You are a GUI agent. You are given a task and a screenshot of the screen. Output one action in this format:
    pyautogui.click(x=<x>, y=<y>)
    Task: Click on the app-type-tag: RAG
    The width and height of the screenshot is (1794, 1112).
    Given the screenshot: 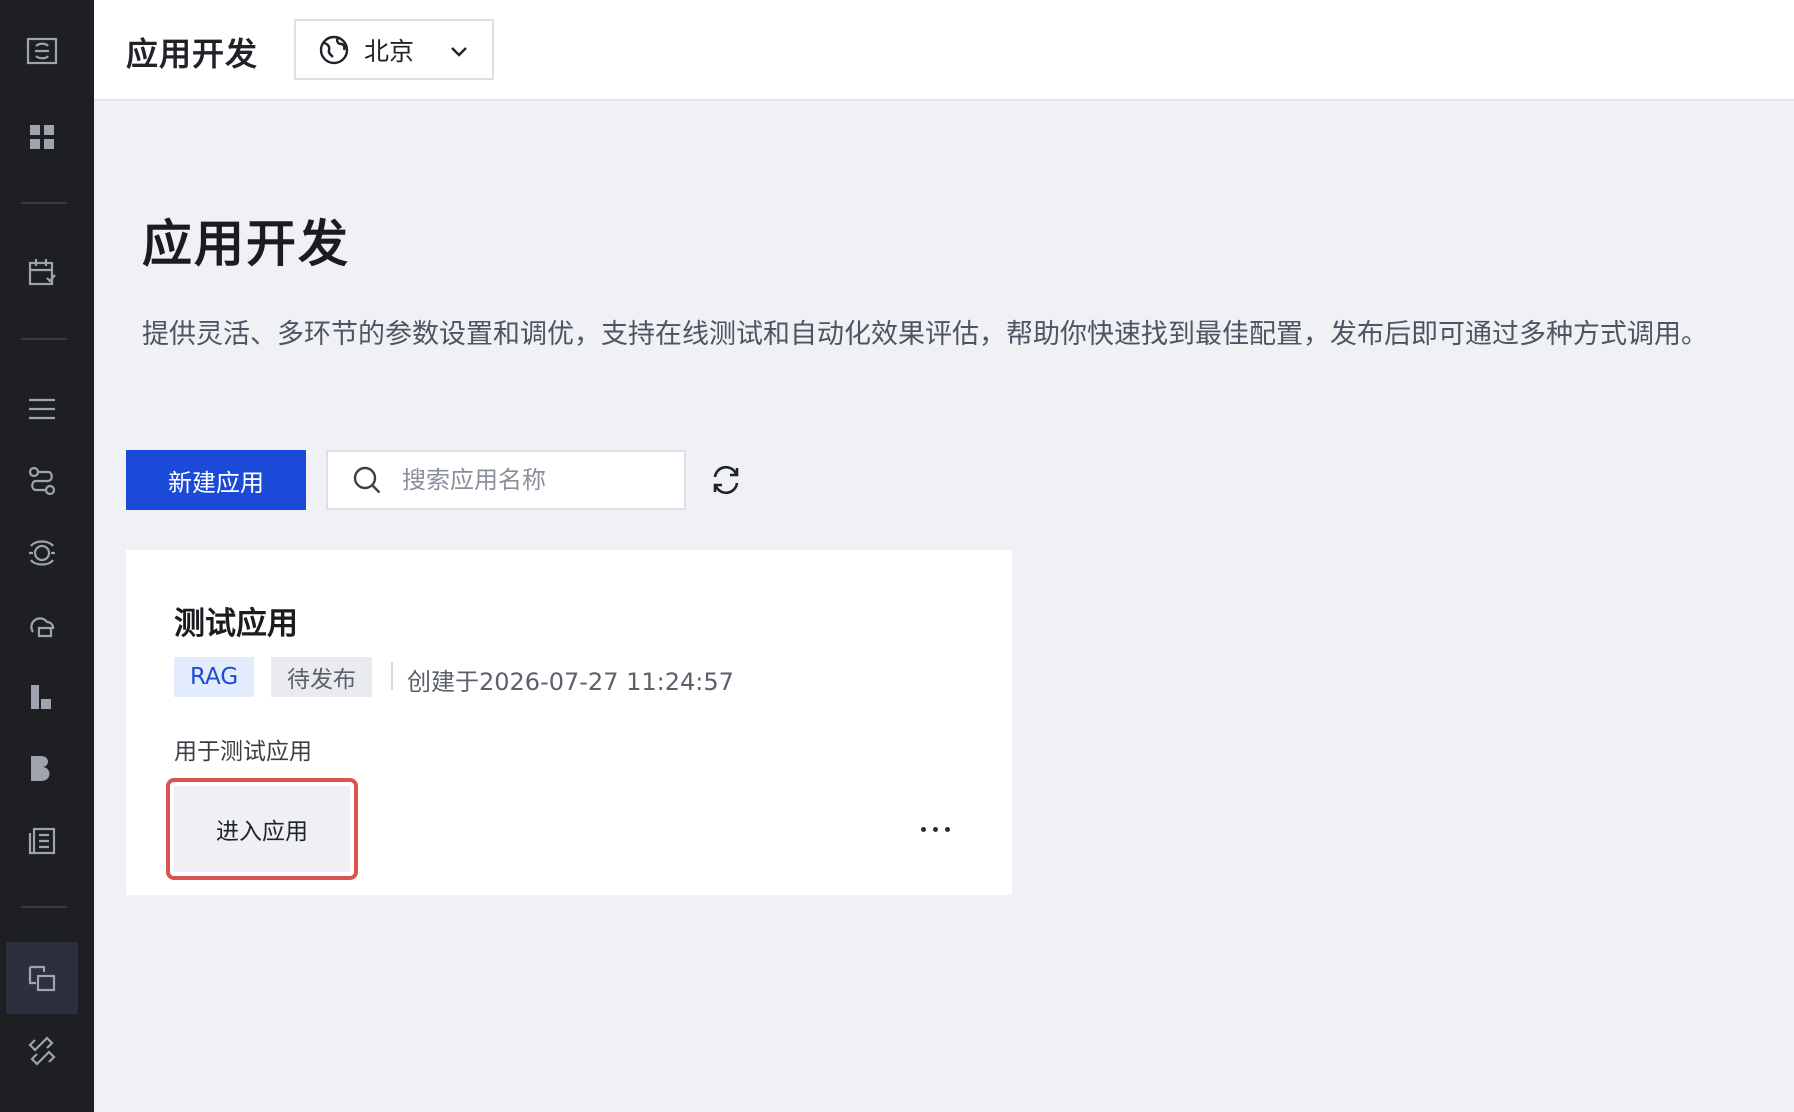 What is the action you would take?
    pyautogui.click(x=214, y=677)
    